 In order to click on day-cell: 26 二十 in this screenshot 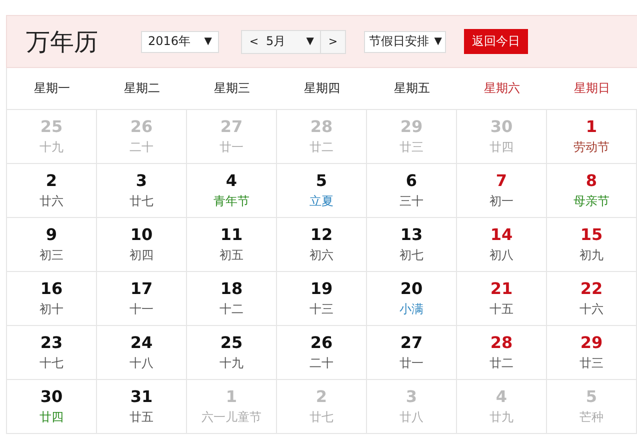, I will do `click(322, 353)`.